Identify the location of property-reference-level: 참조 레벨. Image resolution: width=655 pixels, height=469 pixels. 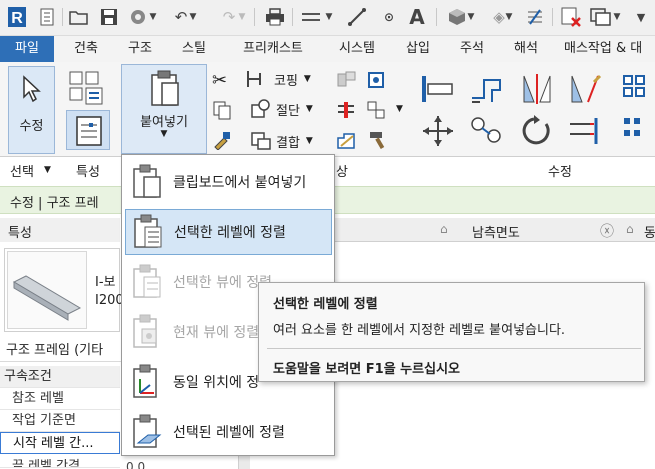
(60, 399).